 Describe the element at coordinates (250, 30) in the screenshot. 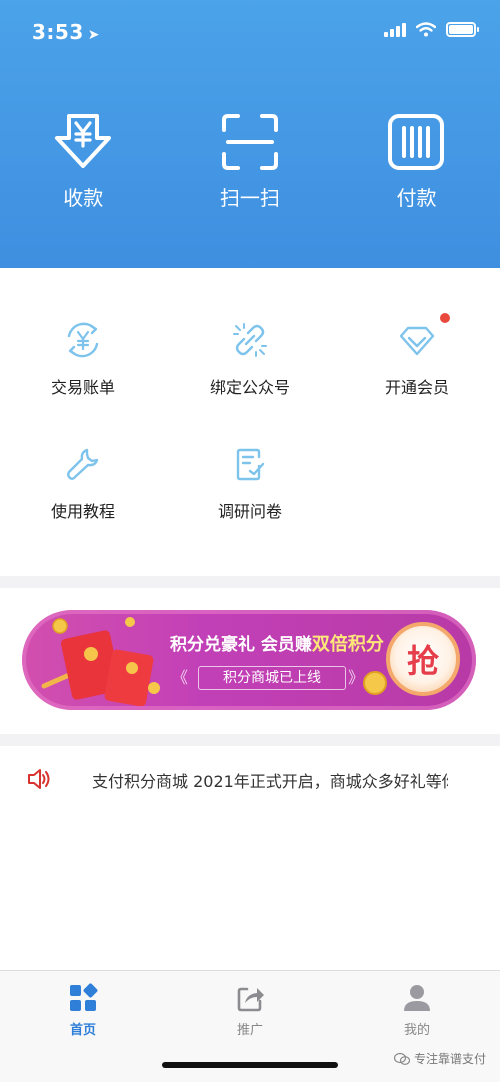

I see `status-bar: 3:53 ➤` at that location.